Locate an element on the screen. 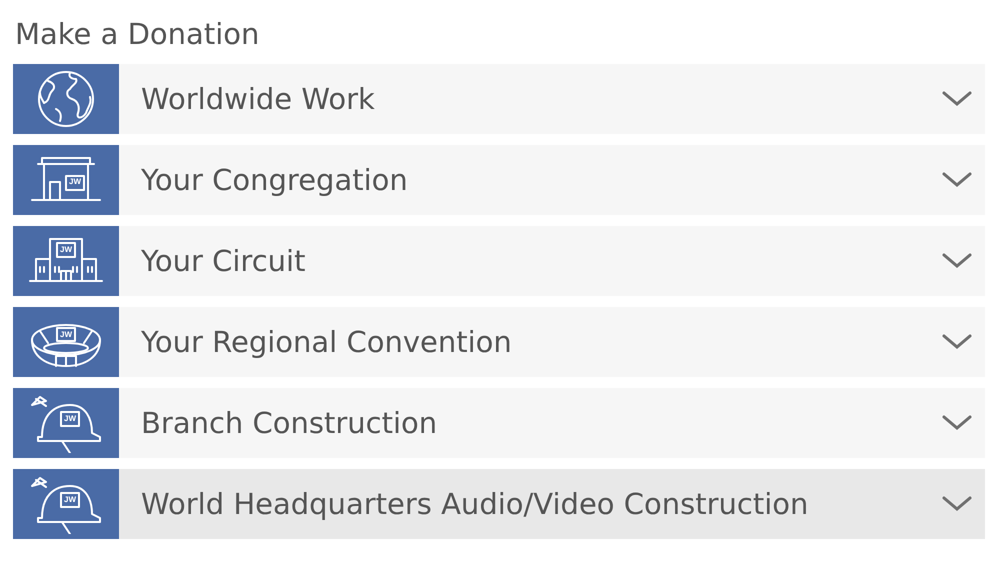  donation-option: JW World Headquarters Audio/Video Construction is located at coordinates (499, 504).